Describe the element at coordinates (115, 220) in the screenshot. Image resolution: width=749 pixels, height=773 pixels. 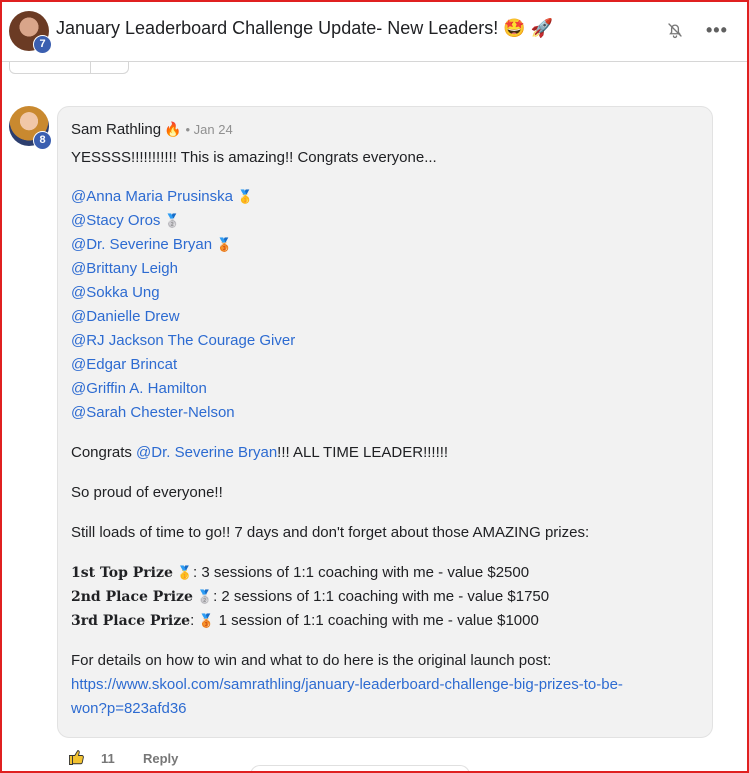
I see `mention-link: @Stacy Oros` at that location.